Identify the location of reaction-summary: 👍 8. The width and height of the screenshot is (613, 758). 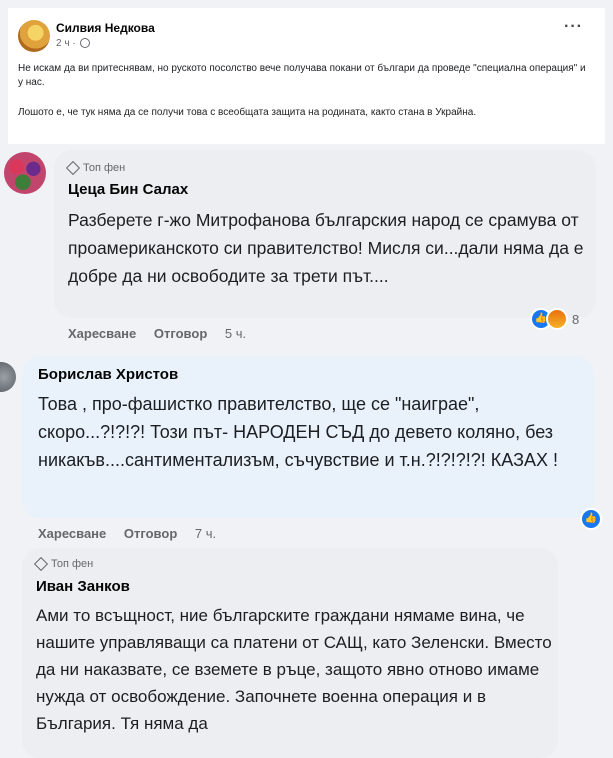
(554, 319).